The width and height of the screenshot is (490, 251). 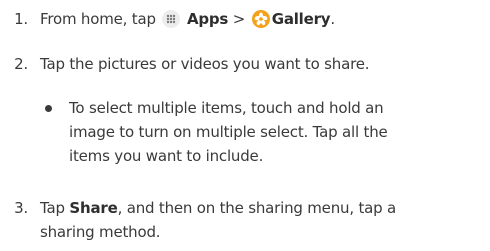 I want to click on share-label: Share, so click(x=93, y=208).